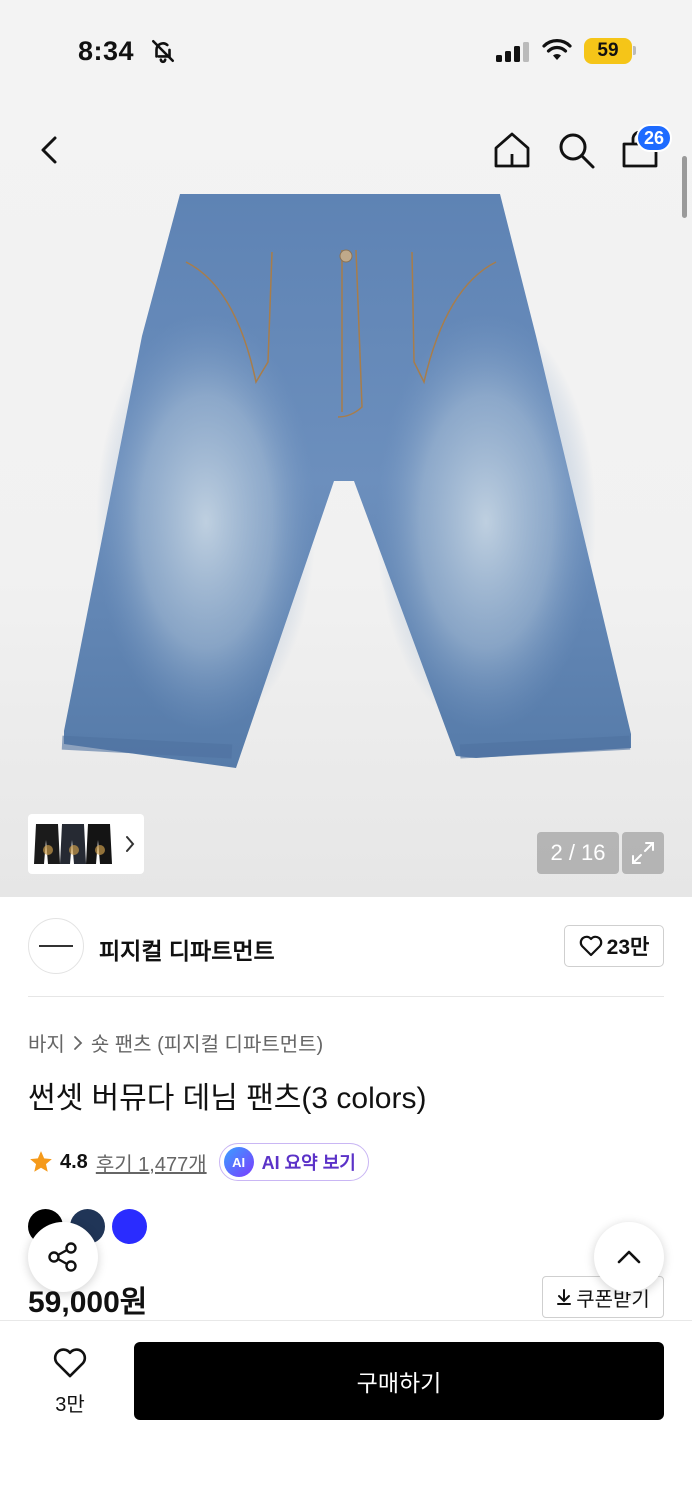 The height and width of the screenshot is (1500, 692). I want to click on home-icon, so click(512, 150).